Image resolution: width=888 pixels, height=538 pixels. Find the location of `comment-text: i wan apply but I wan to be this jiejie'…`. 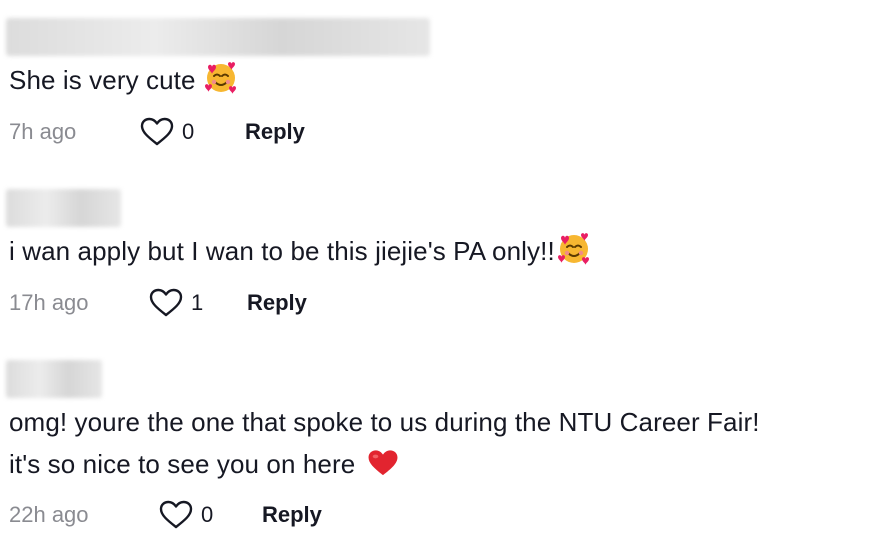

comment-text: i wan apply but I wan to be this jiejie'… is located at coordinates (300, 254).